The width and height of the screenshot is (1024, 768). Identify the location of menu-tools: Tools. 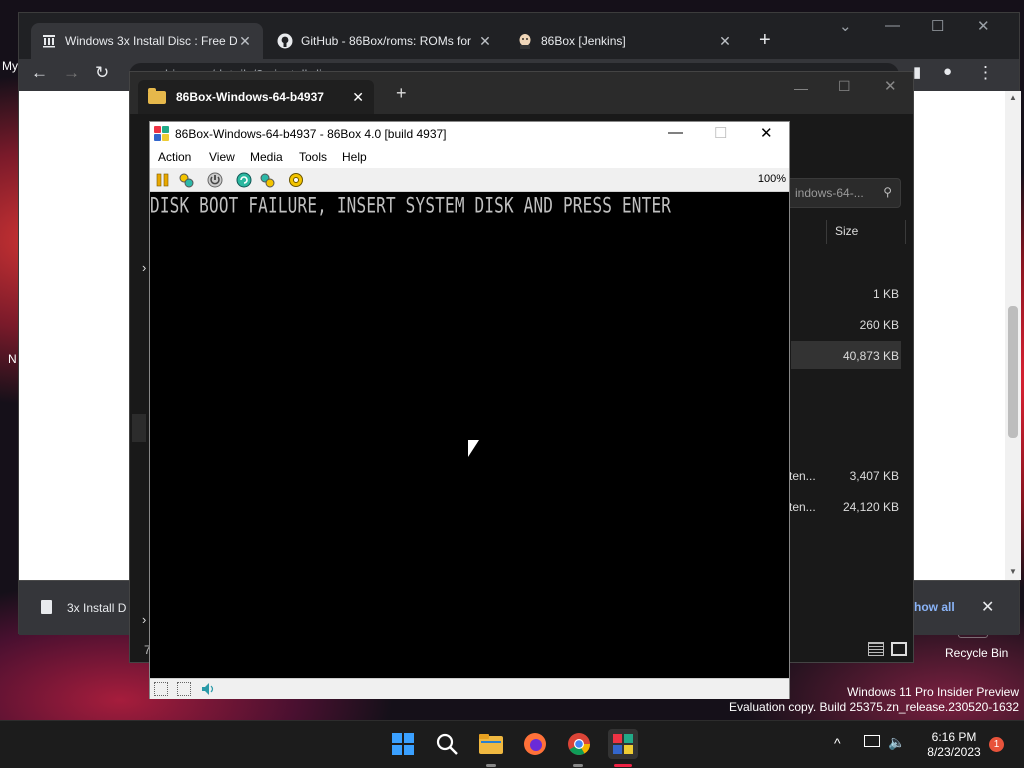
(313, 157).